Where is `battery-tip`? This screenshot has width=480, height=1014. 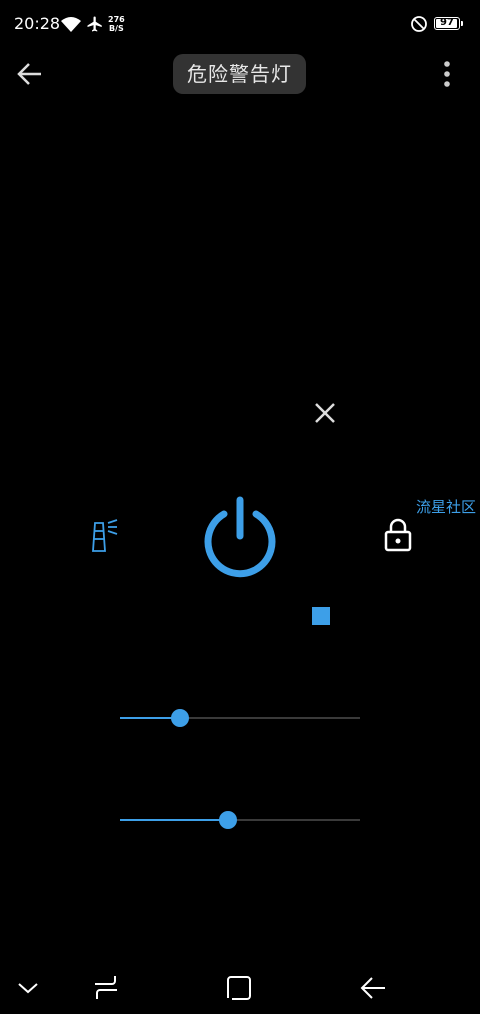 battery-tip is located at coordinates (462, 23).